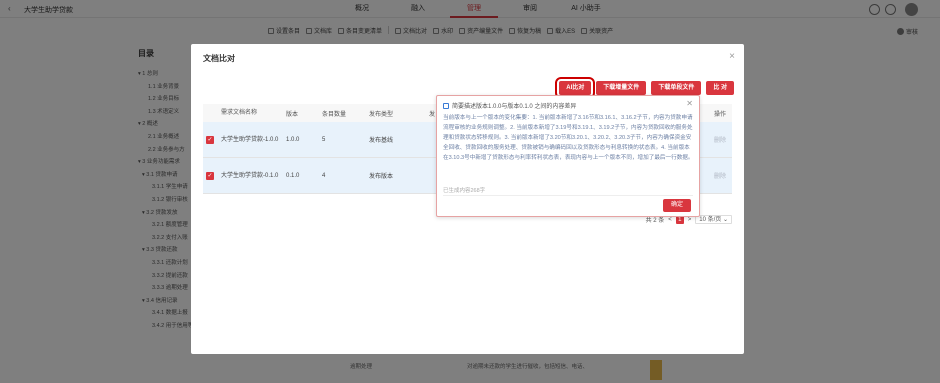 This screenshot has height=383, width=940. Describe the element at coordinates (324, 175) in the screenshot. I see `cell-count: 4` at that location.